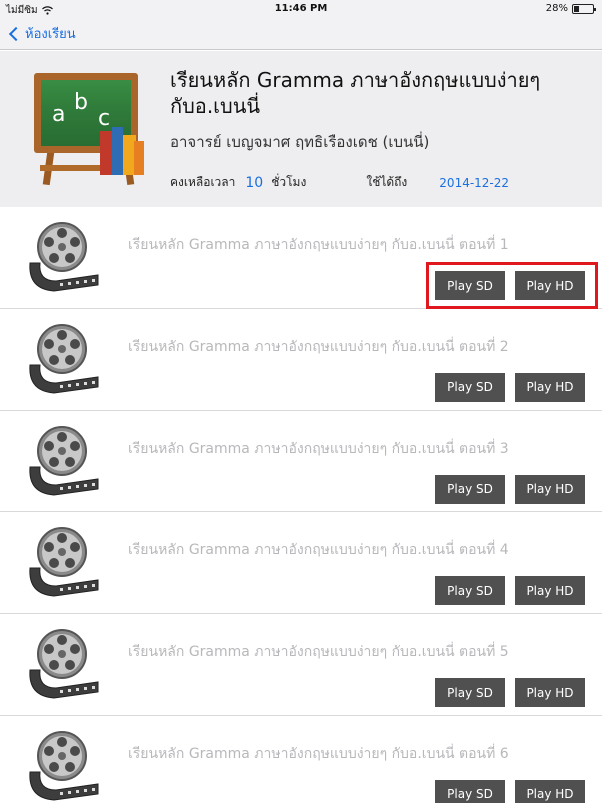 The height and width of the screenshot is (803, 602). I want to click on svg-text: c, so click(104, 118).